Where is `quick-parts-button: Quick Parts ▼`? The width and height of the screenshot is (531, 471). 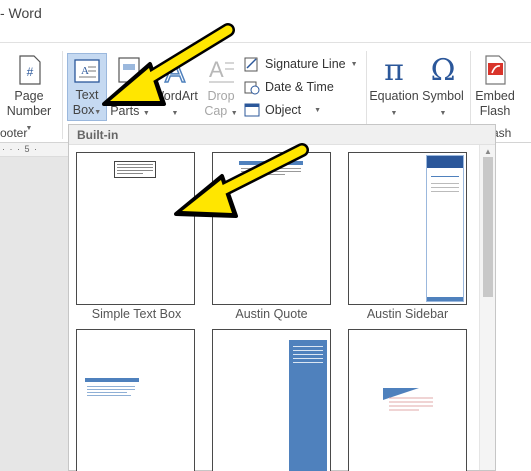
quick-parts-button: Quick Parts ▼ is located at coordinates (130, 88).